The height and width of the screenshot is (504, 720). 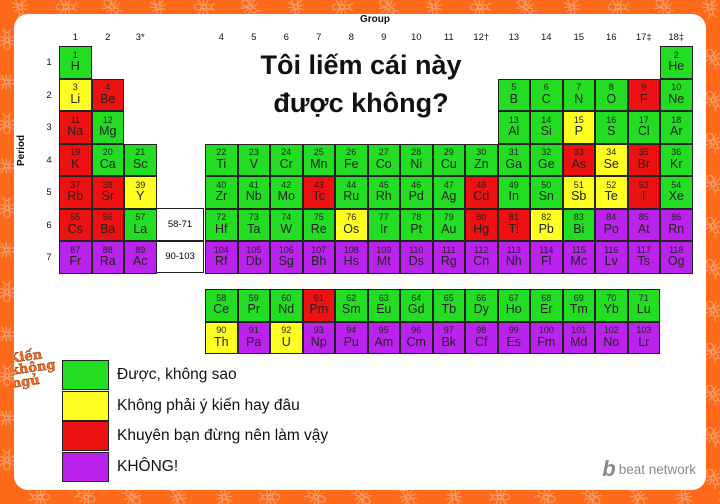 I want to click on element-symbol: Sr, so click(x=108, y=196).